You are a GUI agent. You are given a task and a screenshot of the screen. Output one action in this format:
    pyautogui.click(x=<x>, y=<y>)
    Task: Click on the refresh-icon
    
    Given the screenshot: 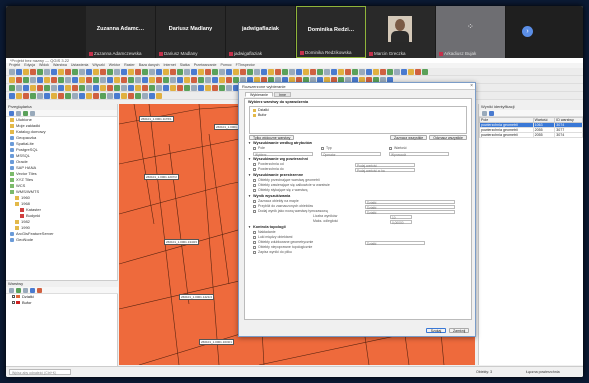 What is the action you would take?
    pyautogui.click(x=11, y=113)
    